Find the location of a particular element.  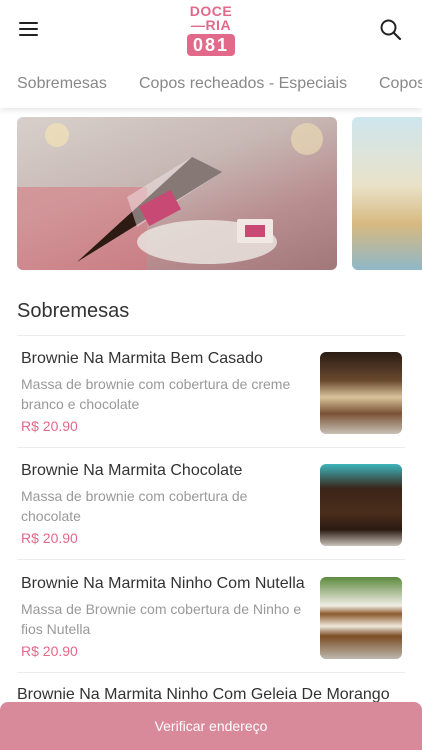

section-title: Sobremesas is located at coordinates (73, 311).